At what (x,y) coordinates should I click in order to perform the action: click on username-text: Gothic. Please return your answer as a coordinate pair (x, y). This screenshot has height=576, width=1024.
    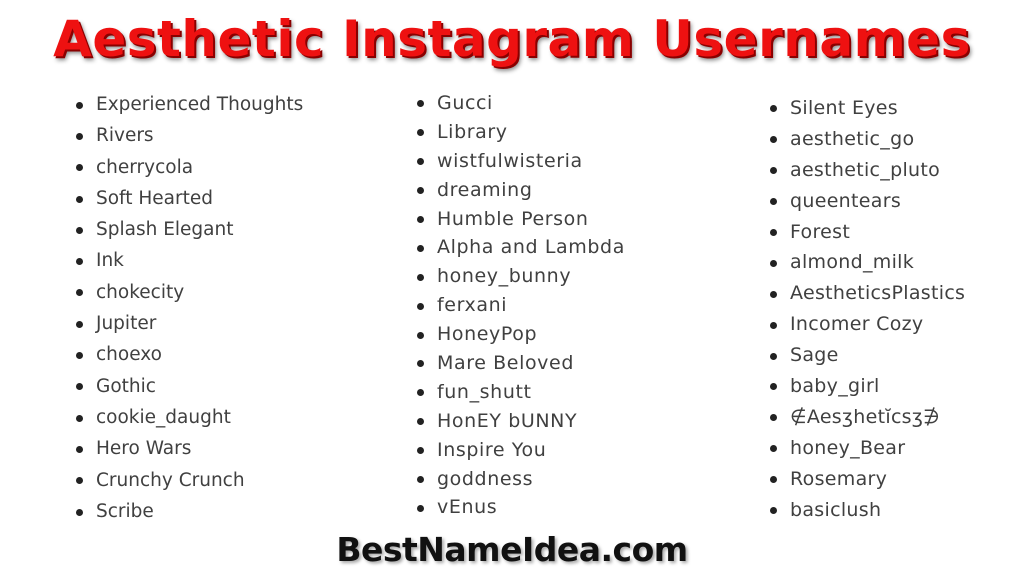
    Looking at the image, I should click on (126, 386).